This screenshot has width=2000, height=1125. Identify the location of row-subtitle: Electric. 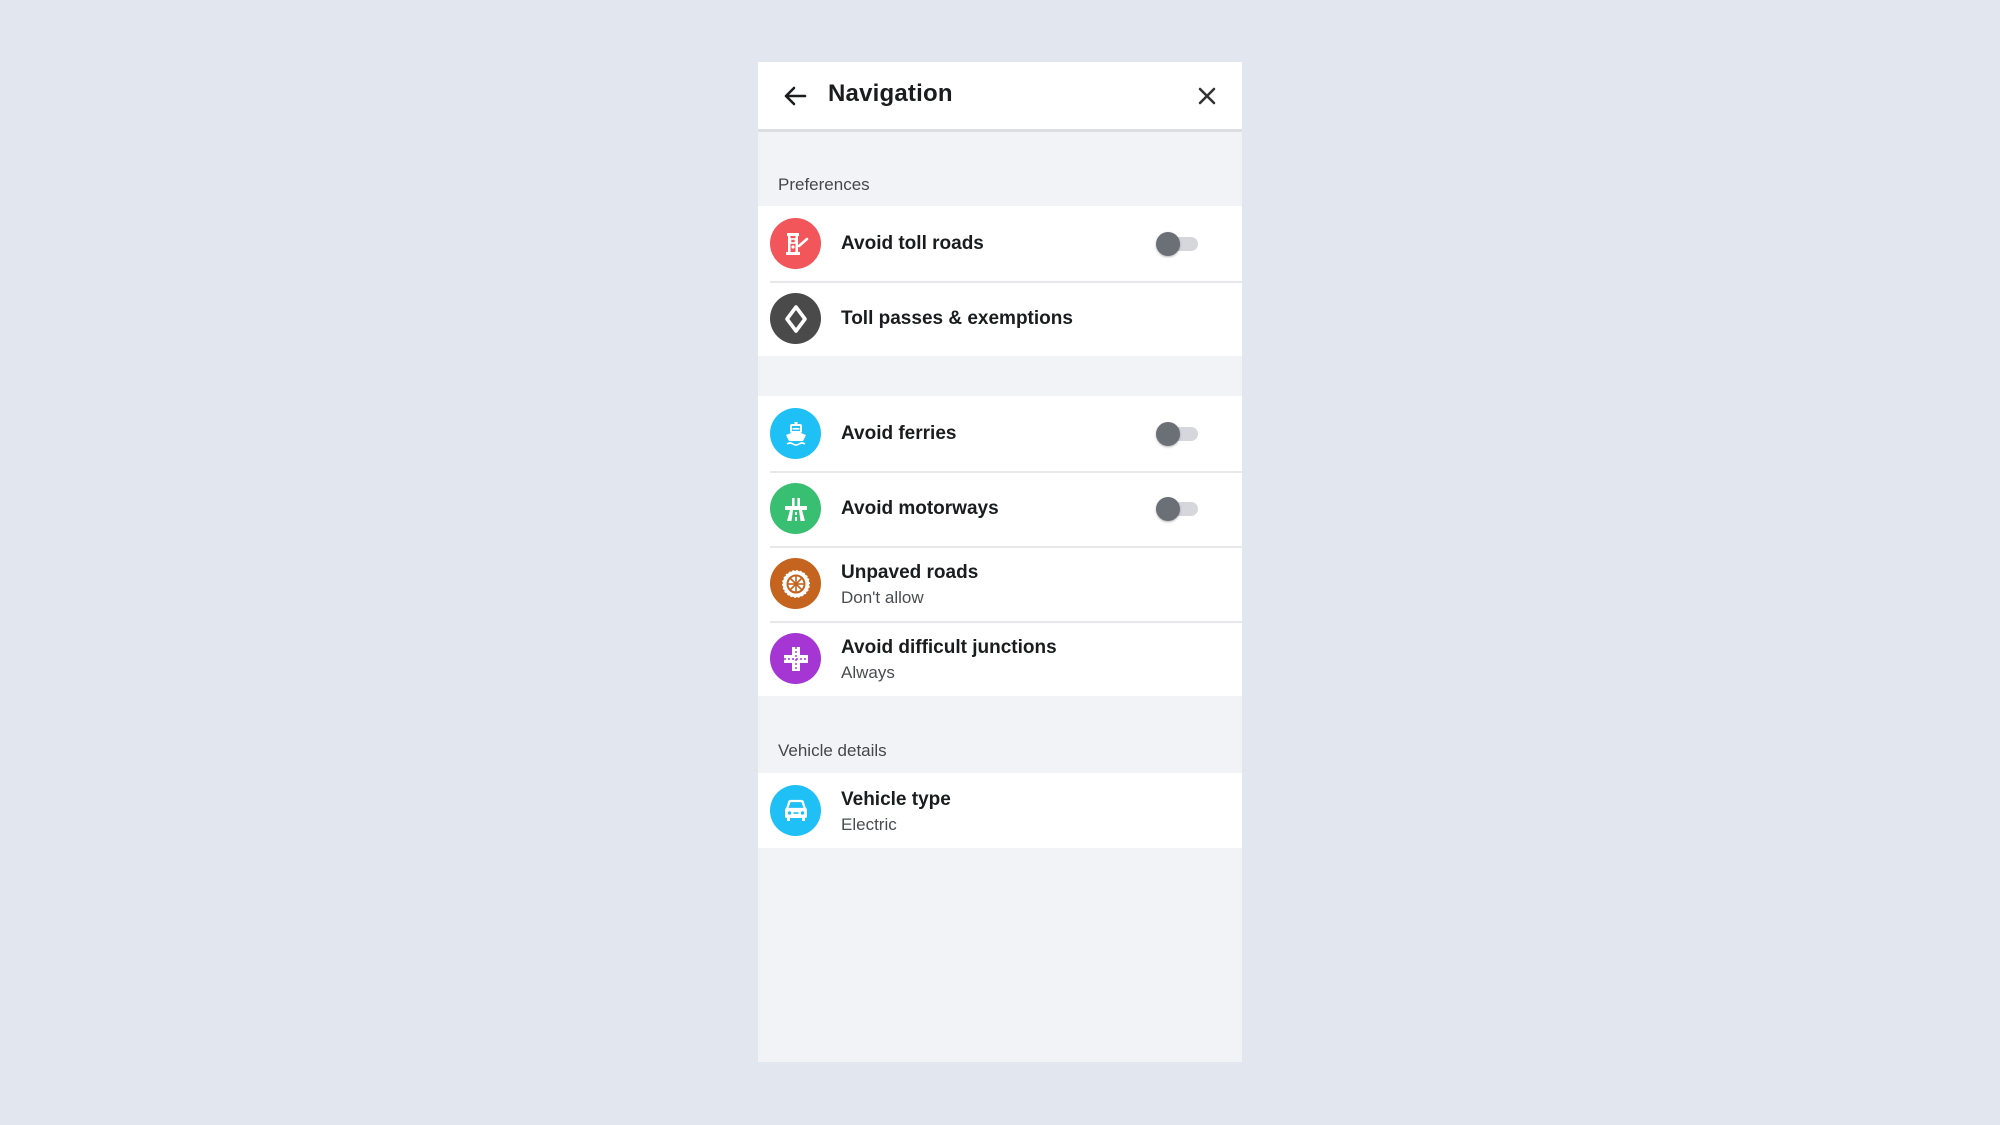
(869, 824).